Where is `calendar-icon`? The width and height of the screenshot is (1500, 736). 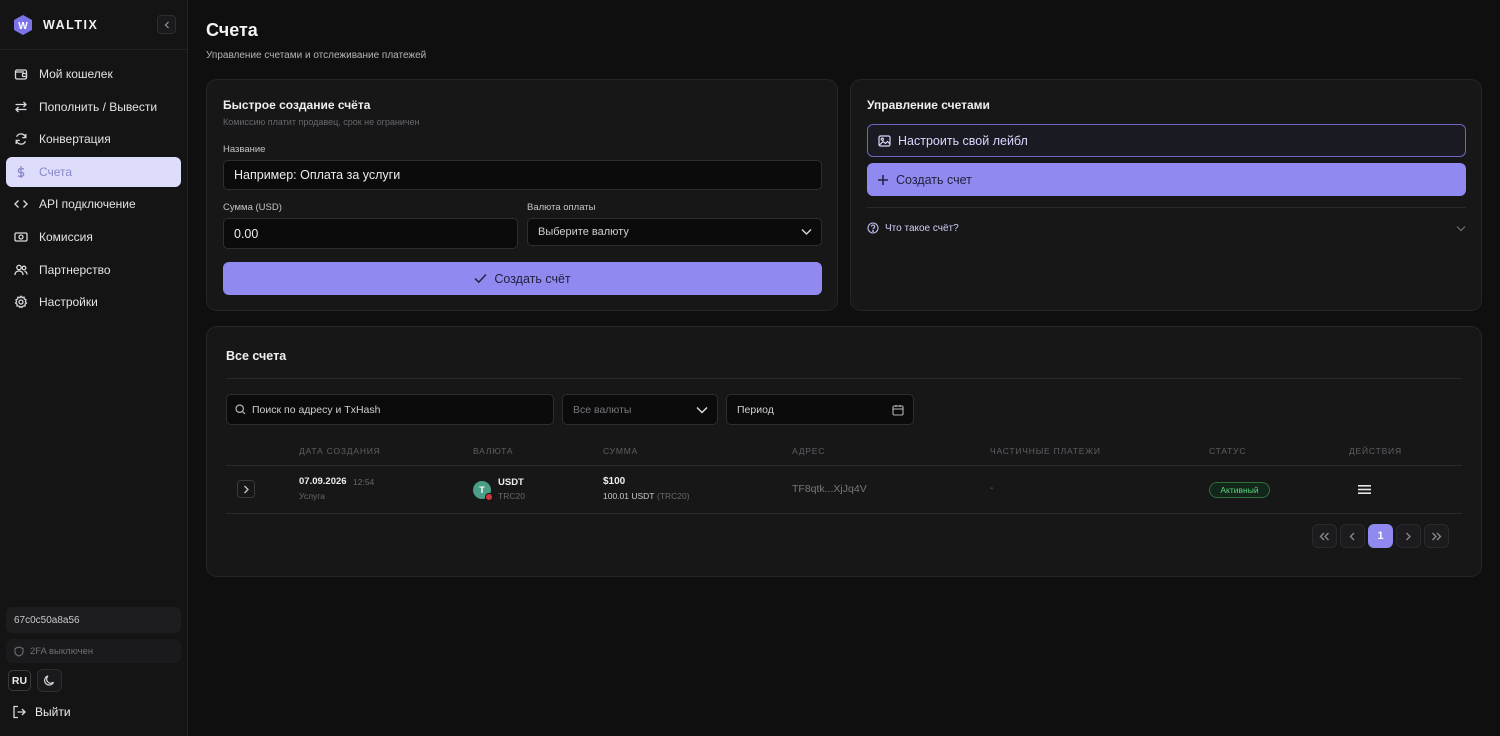
calendar-icon is located at coordinates (898, 410).